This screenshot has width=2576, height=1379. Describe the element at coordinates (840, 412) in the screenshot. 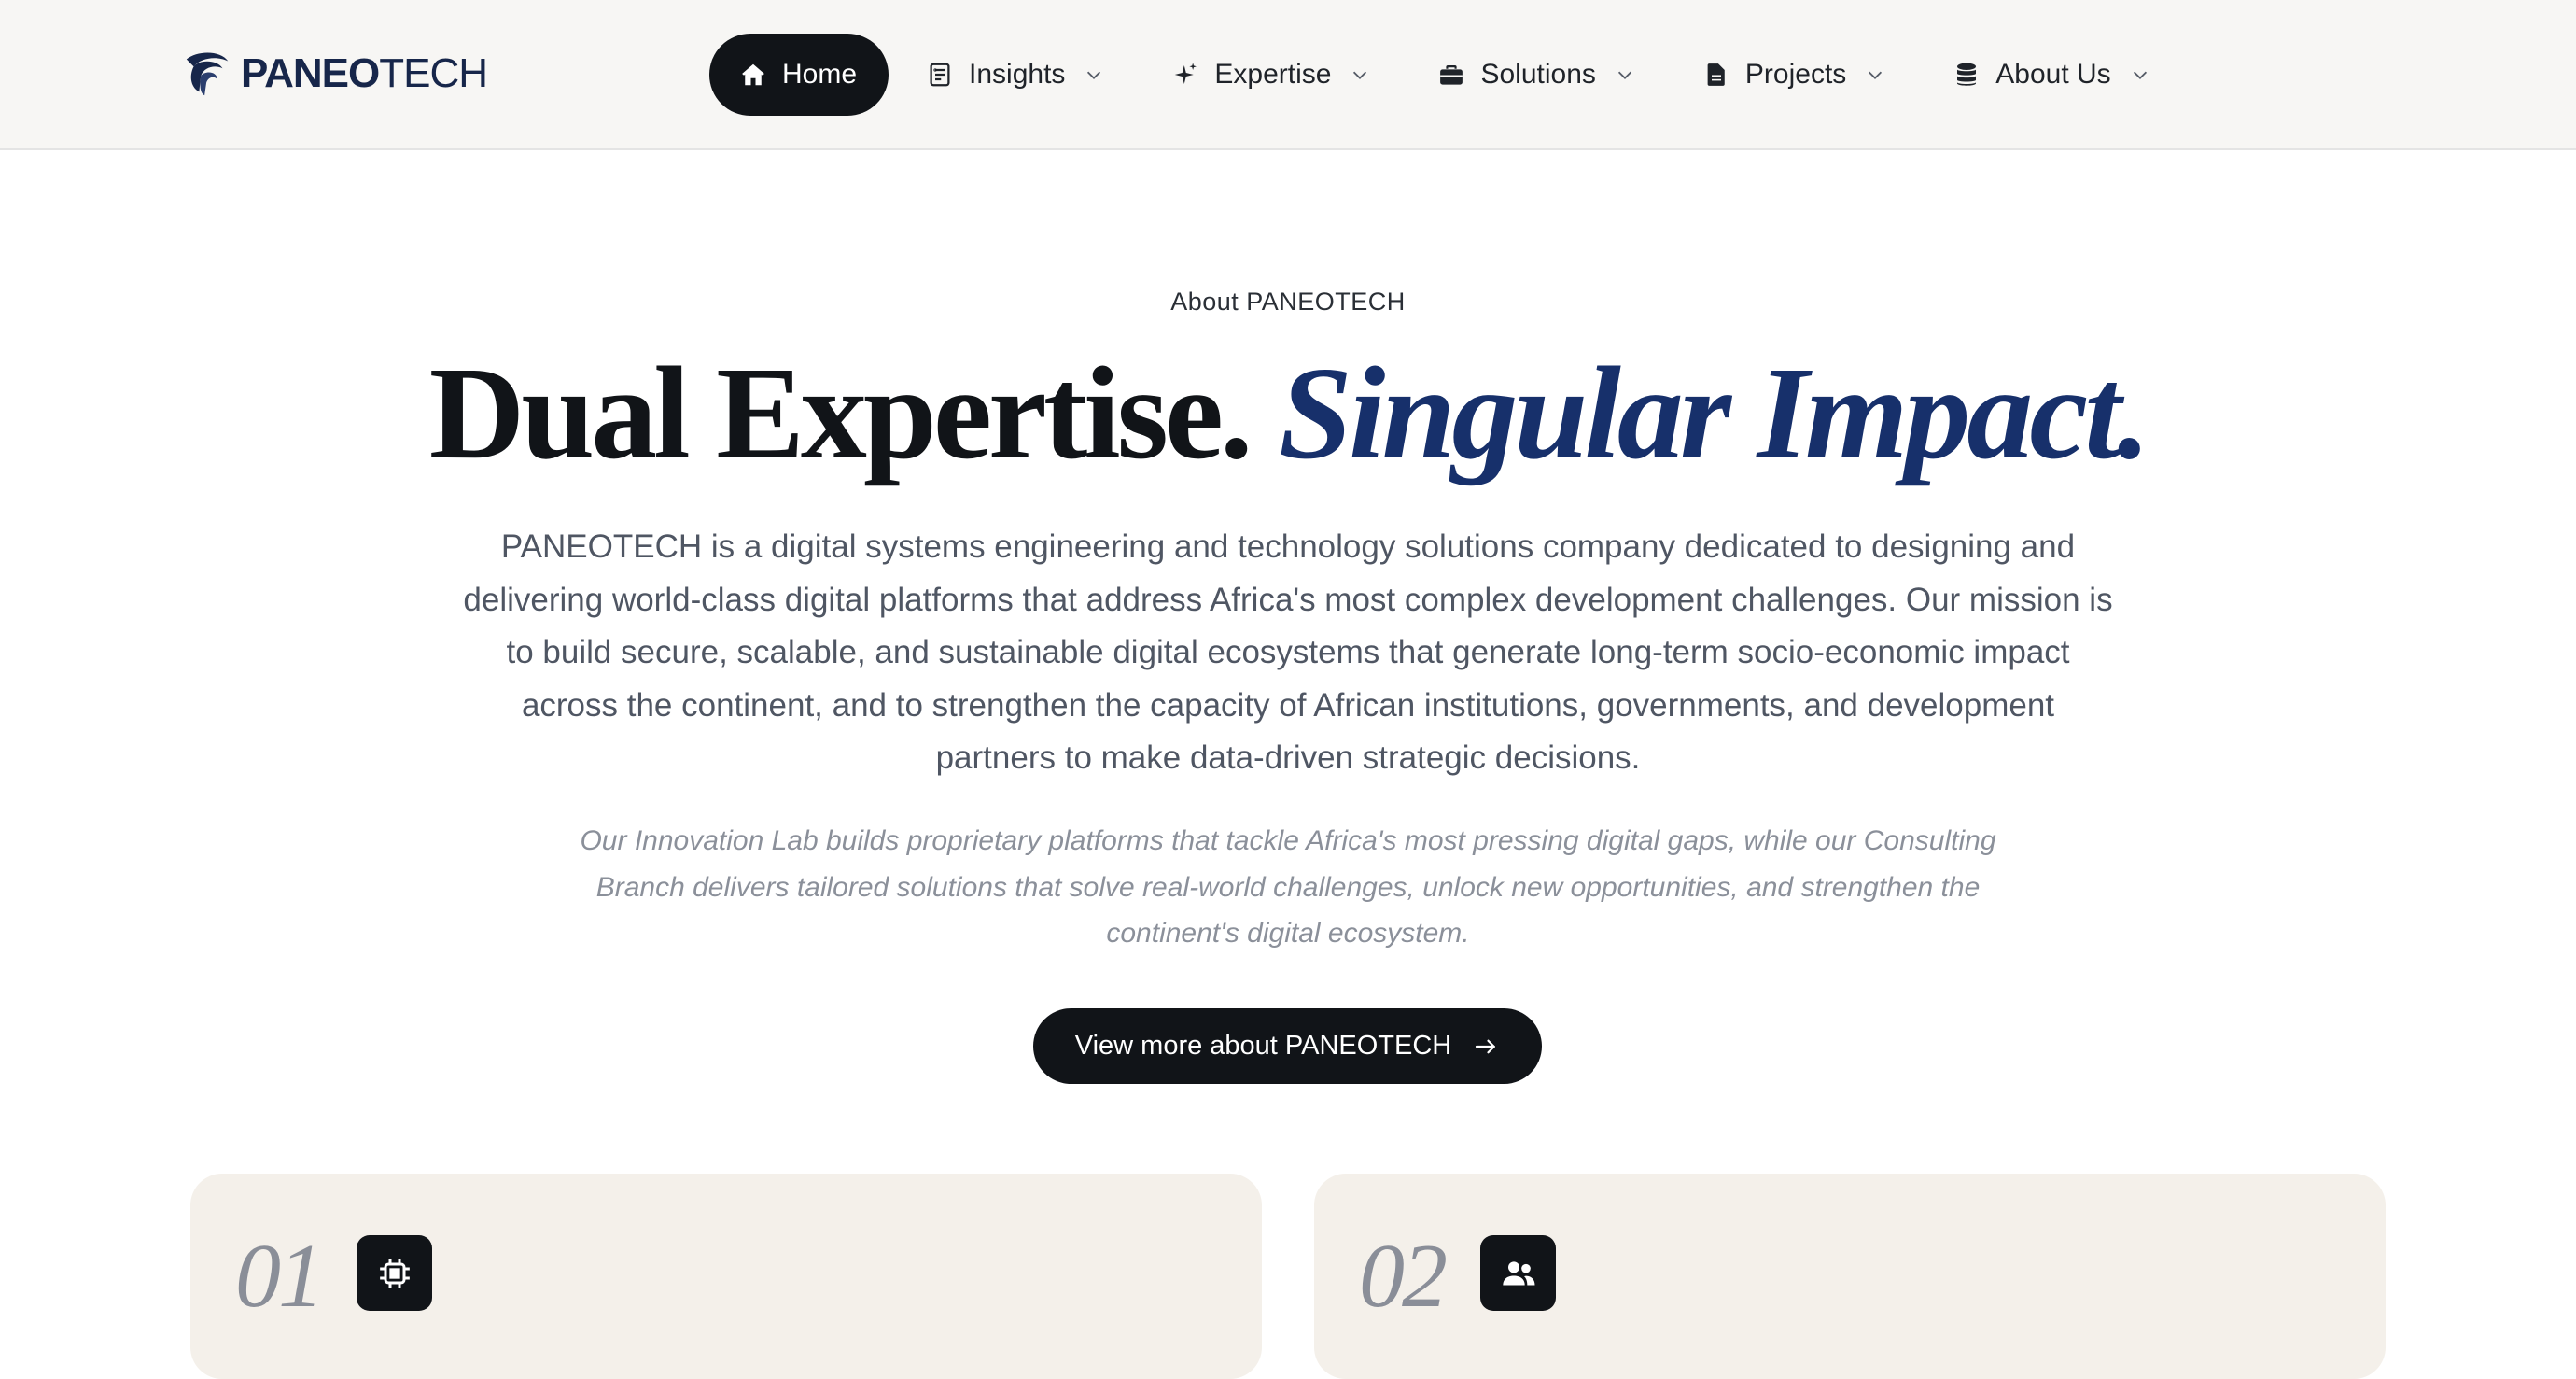

I see `headline-plain: Dual Expertise.` at that location.